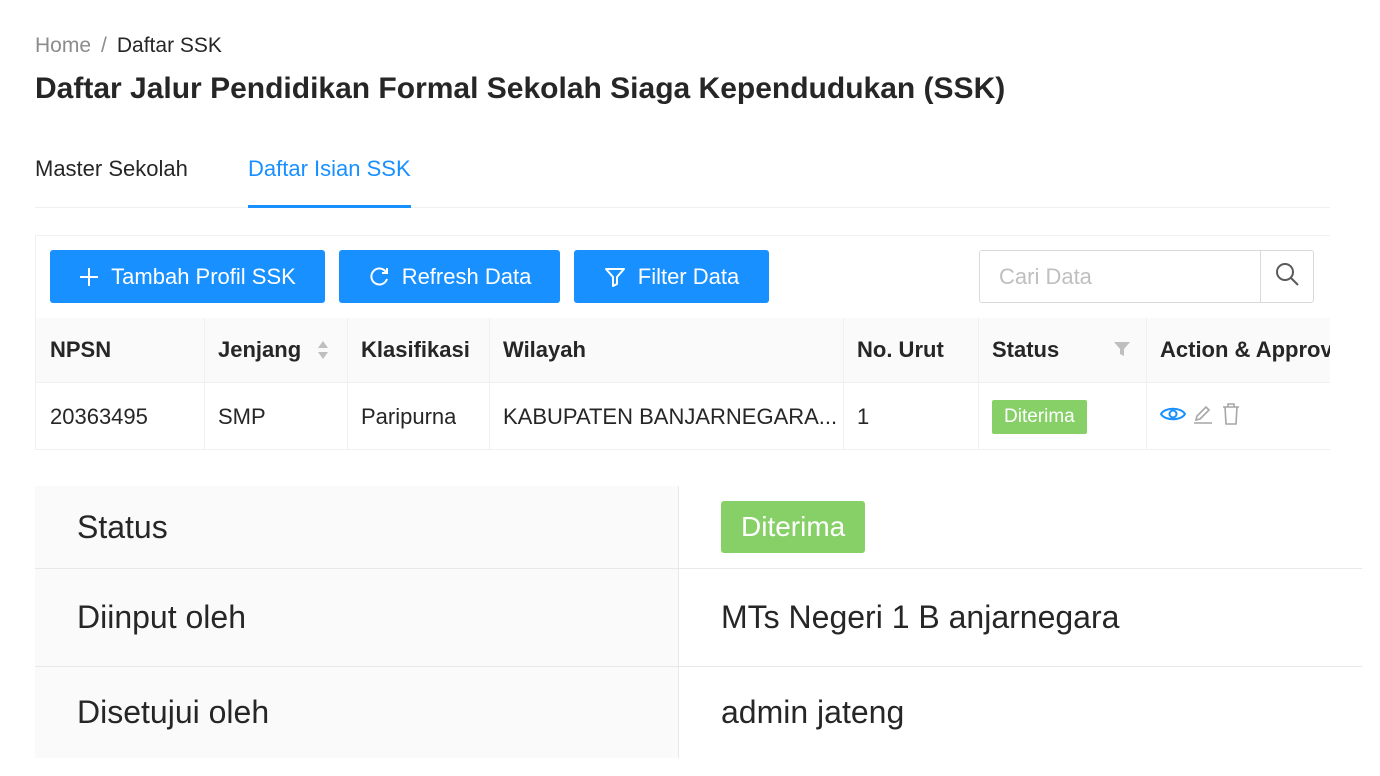 The height and width of the screenshot is (776, 1380). What do you see at coordinates (379, 277) in the screenshot?
I see `refresh-icon` at bounding box center [379, 277].